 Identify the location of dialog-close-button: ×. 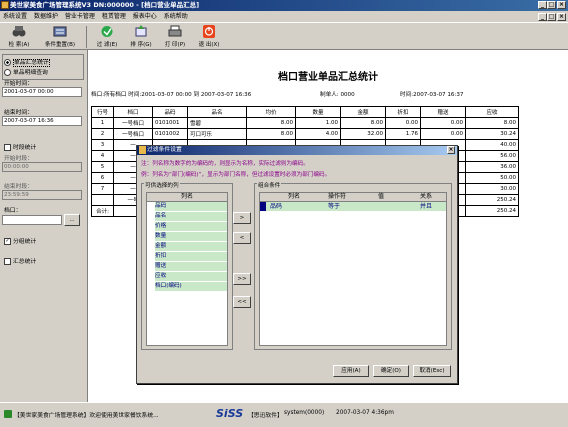
(451, 150).